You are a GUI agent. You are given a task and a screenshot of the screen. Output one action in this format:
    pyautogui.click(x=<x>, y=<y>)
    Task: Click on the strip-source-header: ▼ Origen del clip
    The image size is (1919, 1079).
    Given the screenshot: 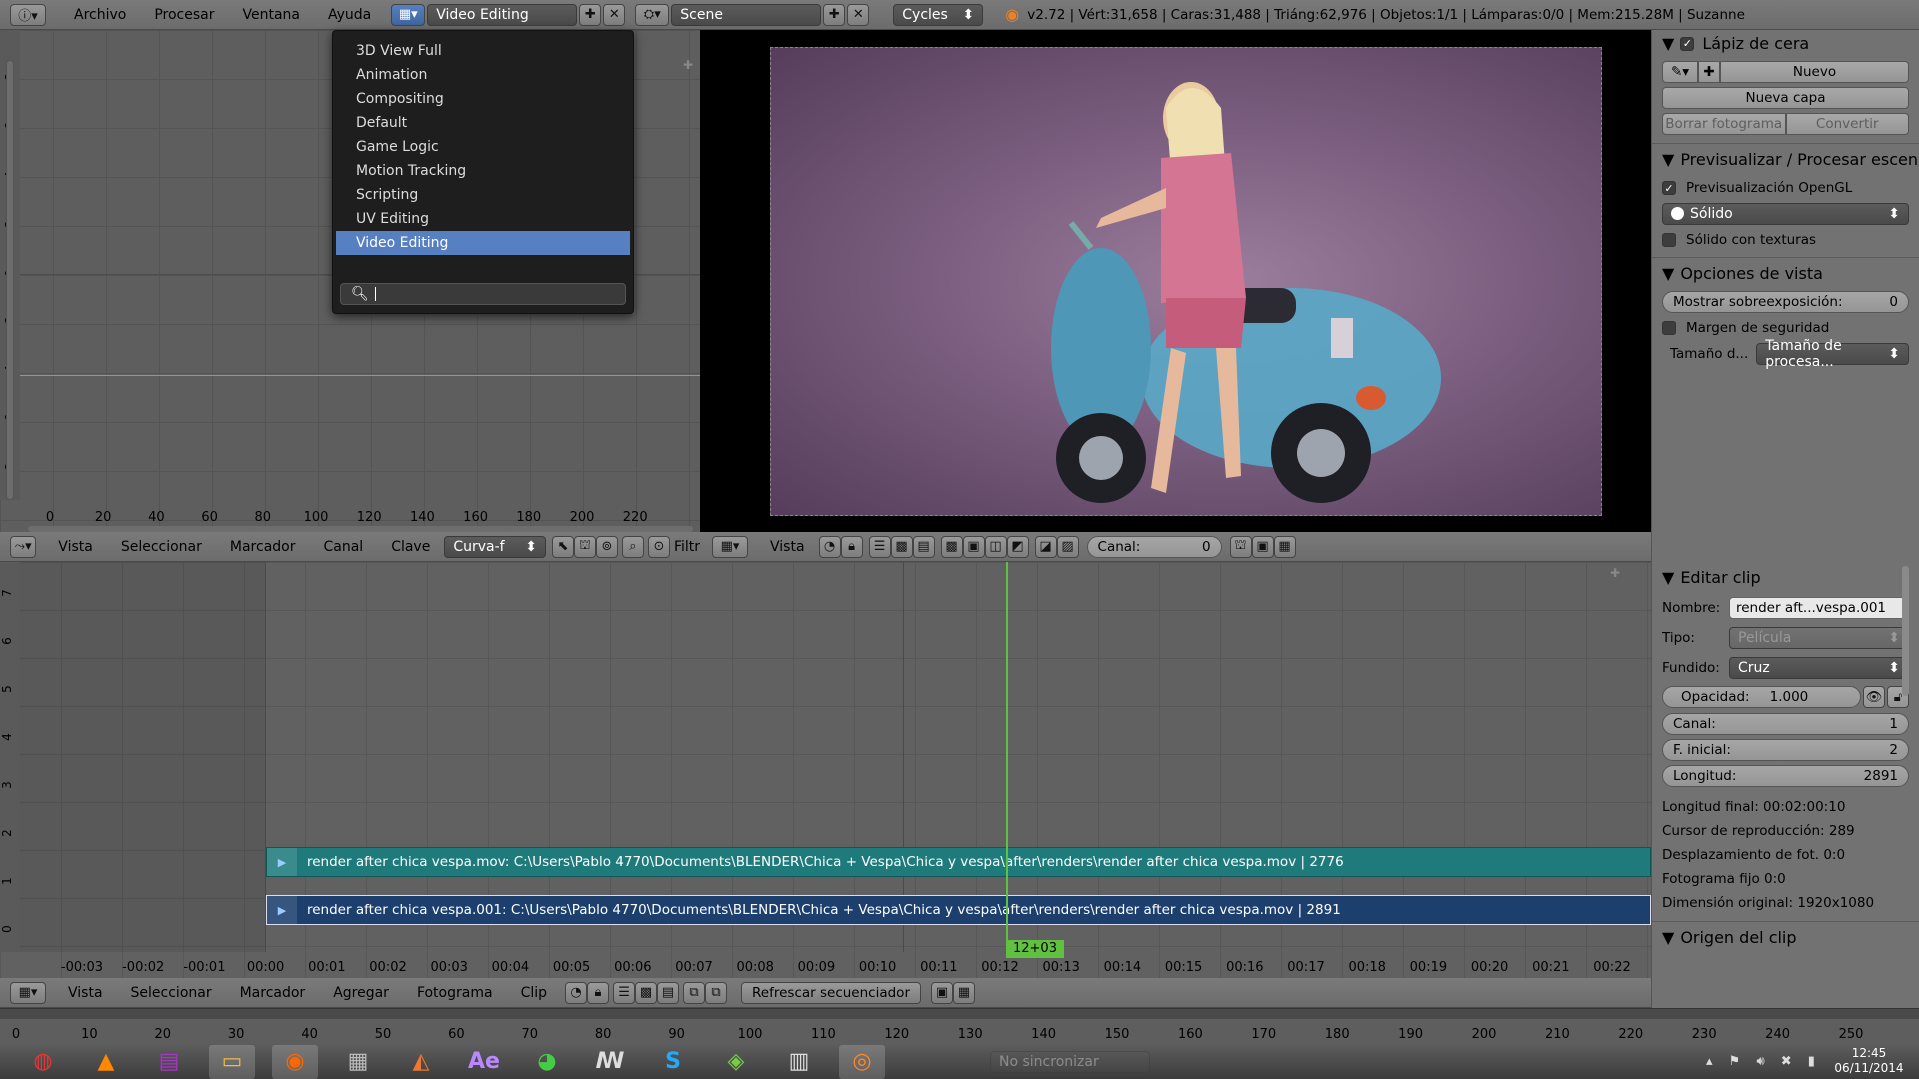 What is the action you would take?
    pyautogui.click(x=1785, y=937)
    